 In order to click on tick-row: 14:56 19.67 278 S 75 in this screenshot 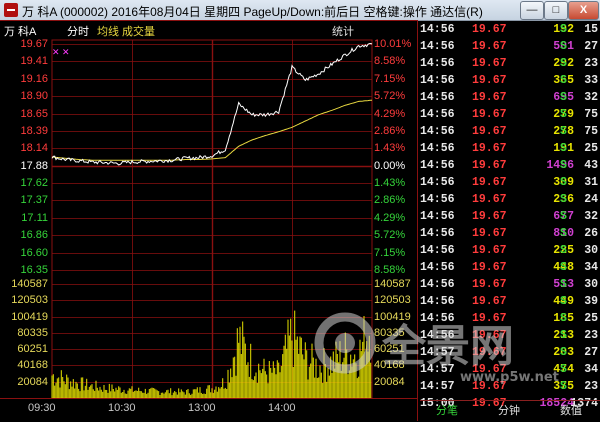, I will do `click(510, 132)`.